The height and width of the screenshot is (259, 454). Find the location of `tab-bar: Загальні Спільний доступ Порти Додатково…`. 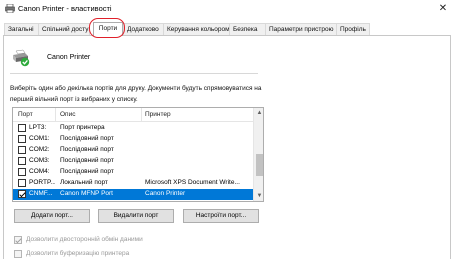

tab-bar: Загальні Спільний доступ Порти Додатково… is located at coordinates (227, 29).